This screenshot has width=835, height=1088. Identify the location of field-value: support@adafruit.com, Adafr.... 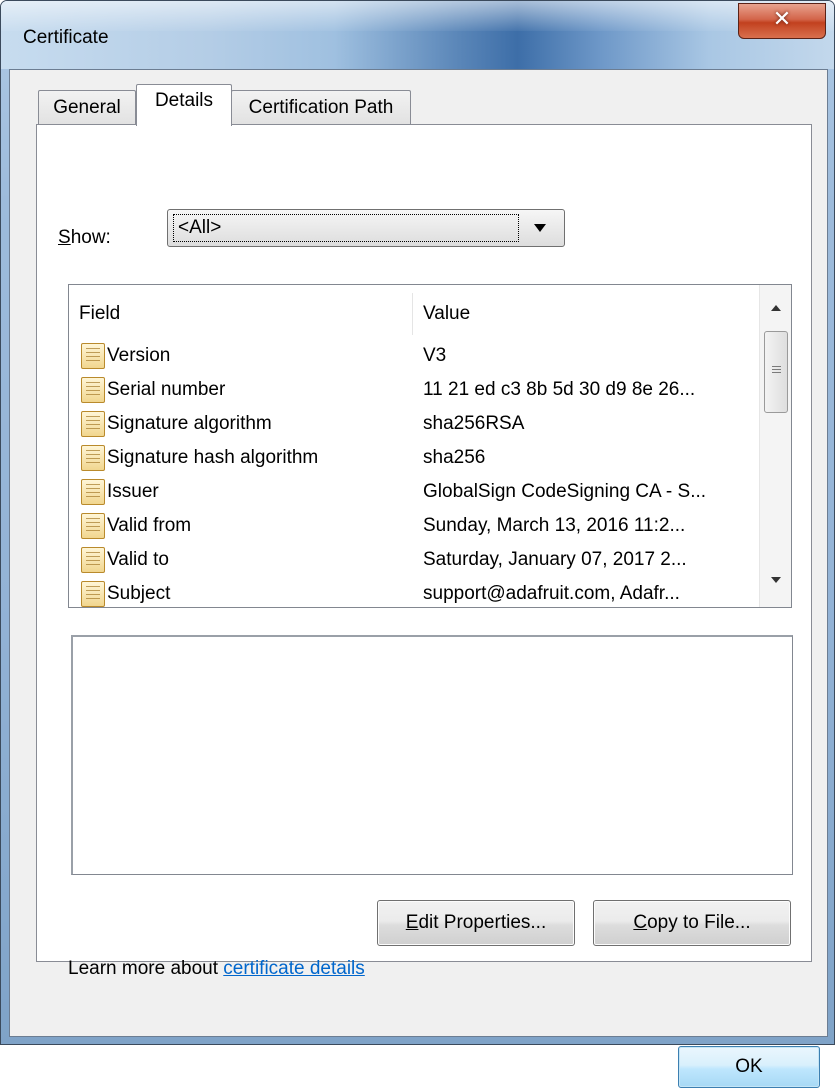
(551, 593).